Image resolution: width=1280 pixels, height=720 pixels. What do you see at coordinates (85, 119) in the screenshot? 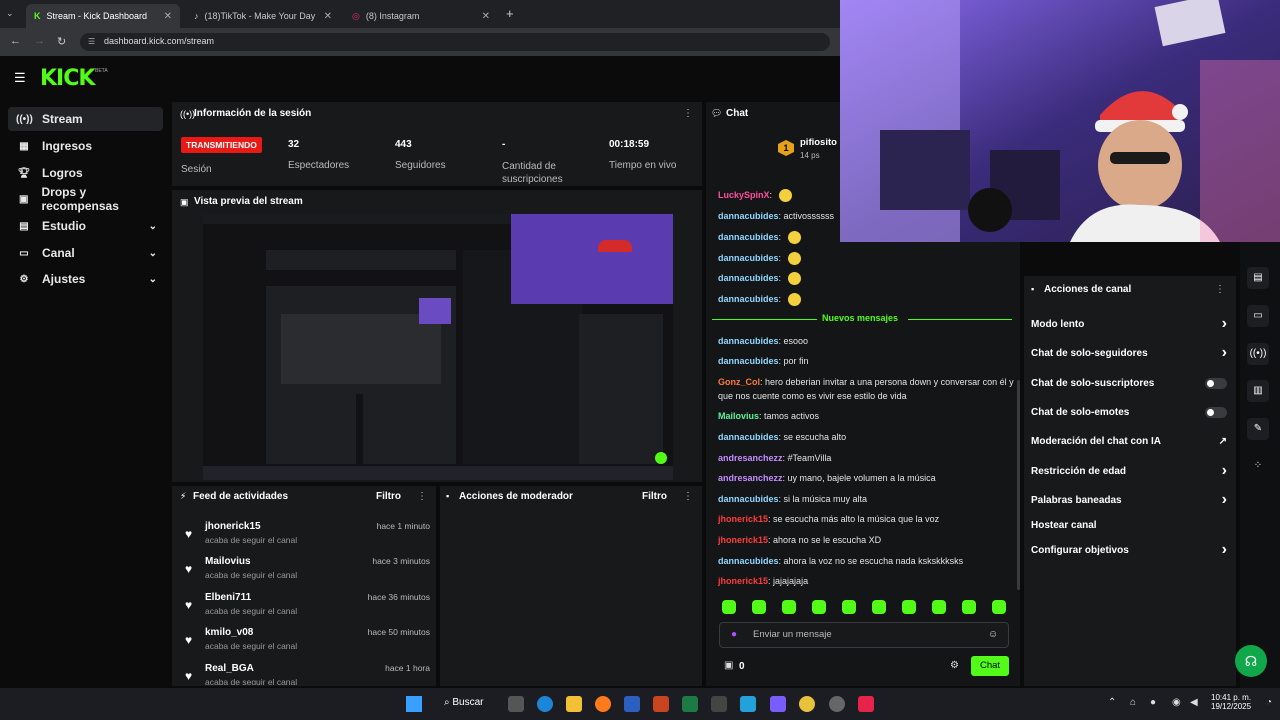
I see `sidebar-item-stream: ((•)) Stream` at bounding box center [85, 119].